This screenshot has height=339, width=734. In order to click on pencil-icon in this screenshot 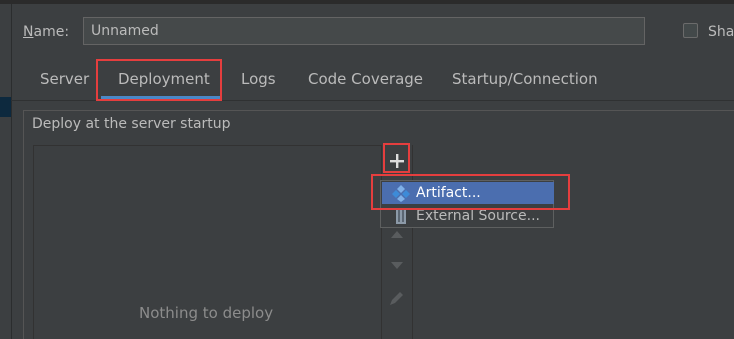, I will do `click(397, 298)`.